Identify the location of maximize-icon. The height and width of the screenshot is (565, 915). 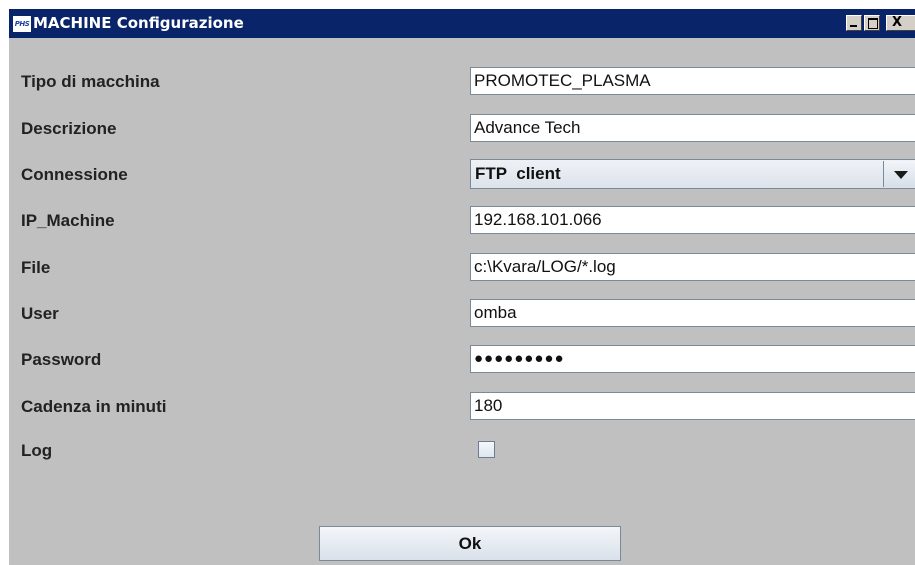
(873, 23).